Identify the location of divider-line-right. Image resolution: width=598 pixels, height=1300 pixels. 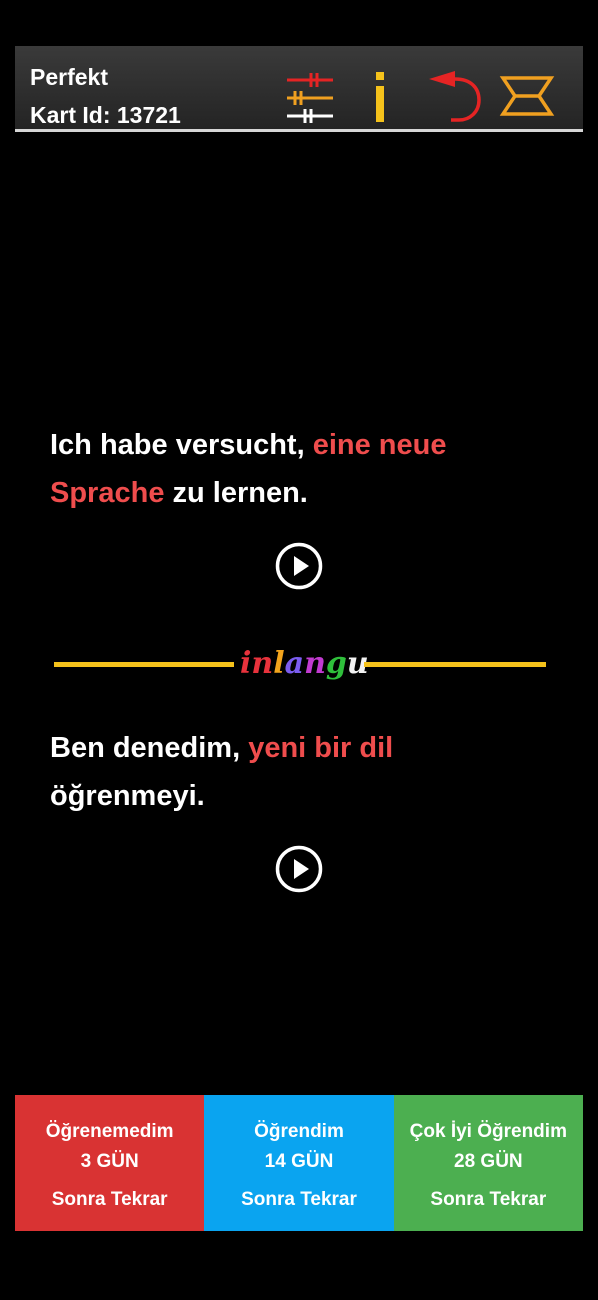
(455, 664).